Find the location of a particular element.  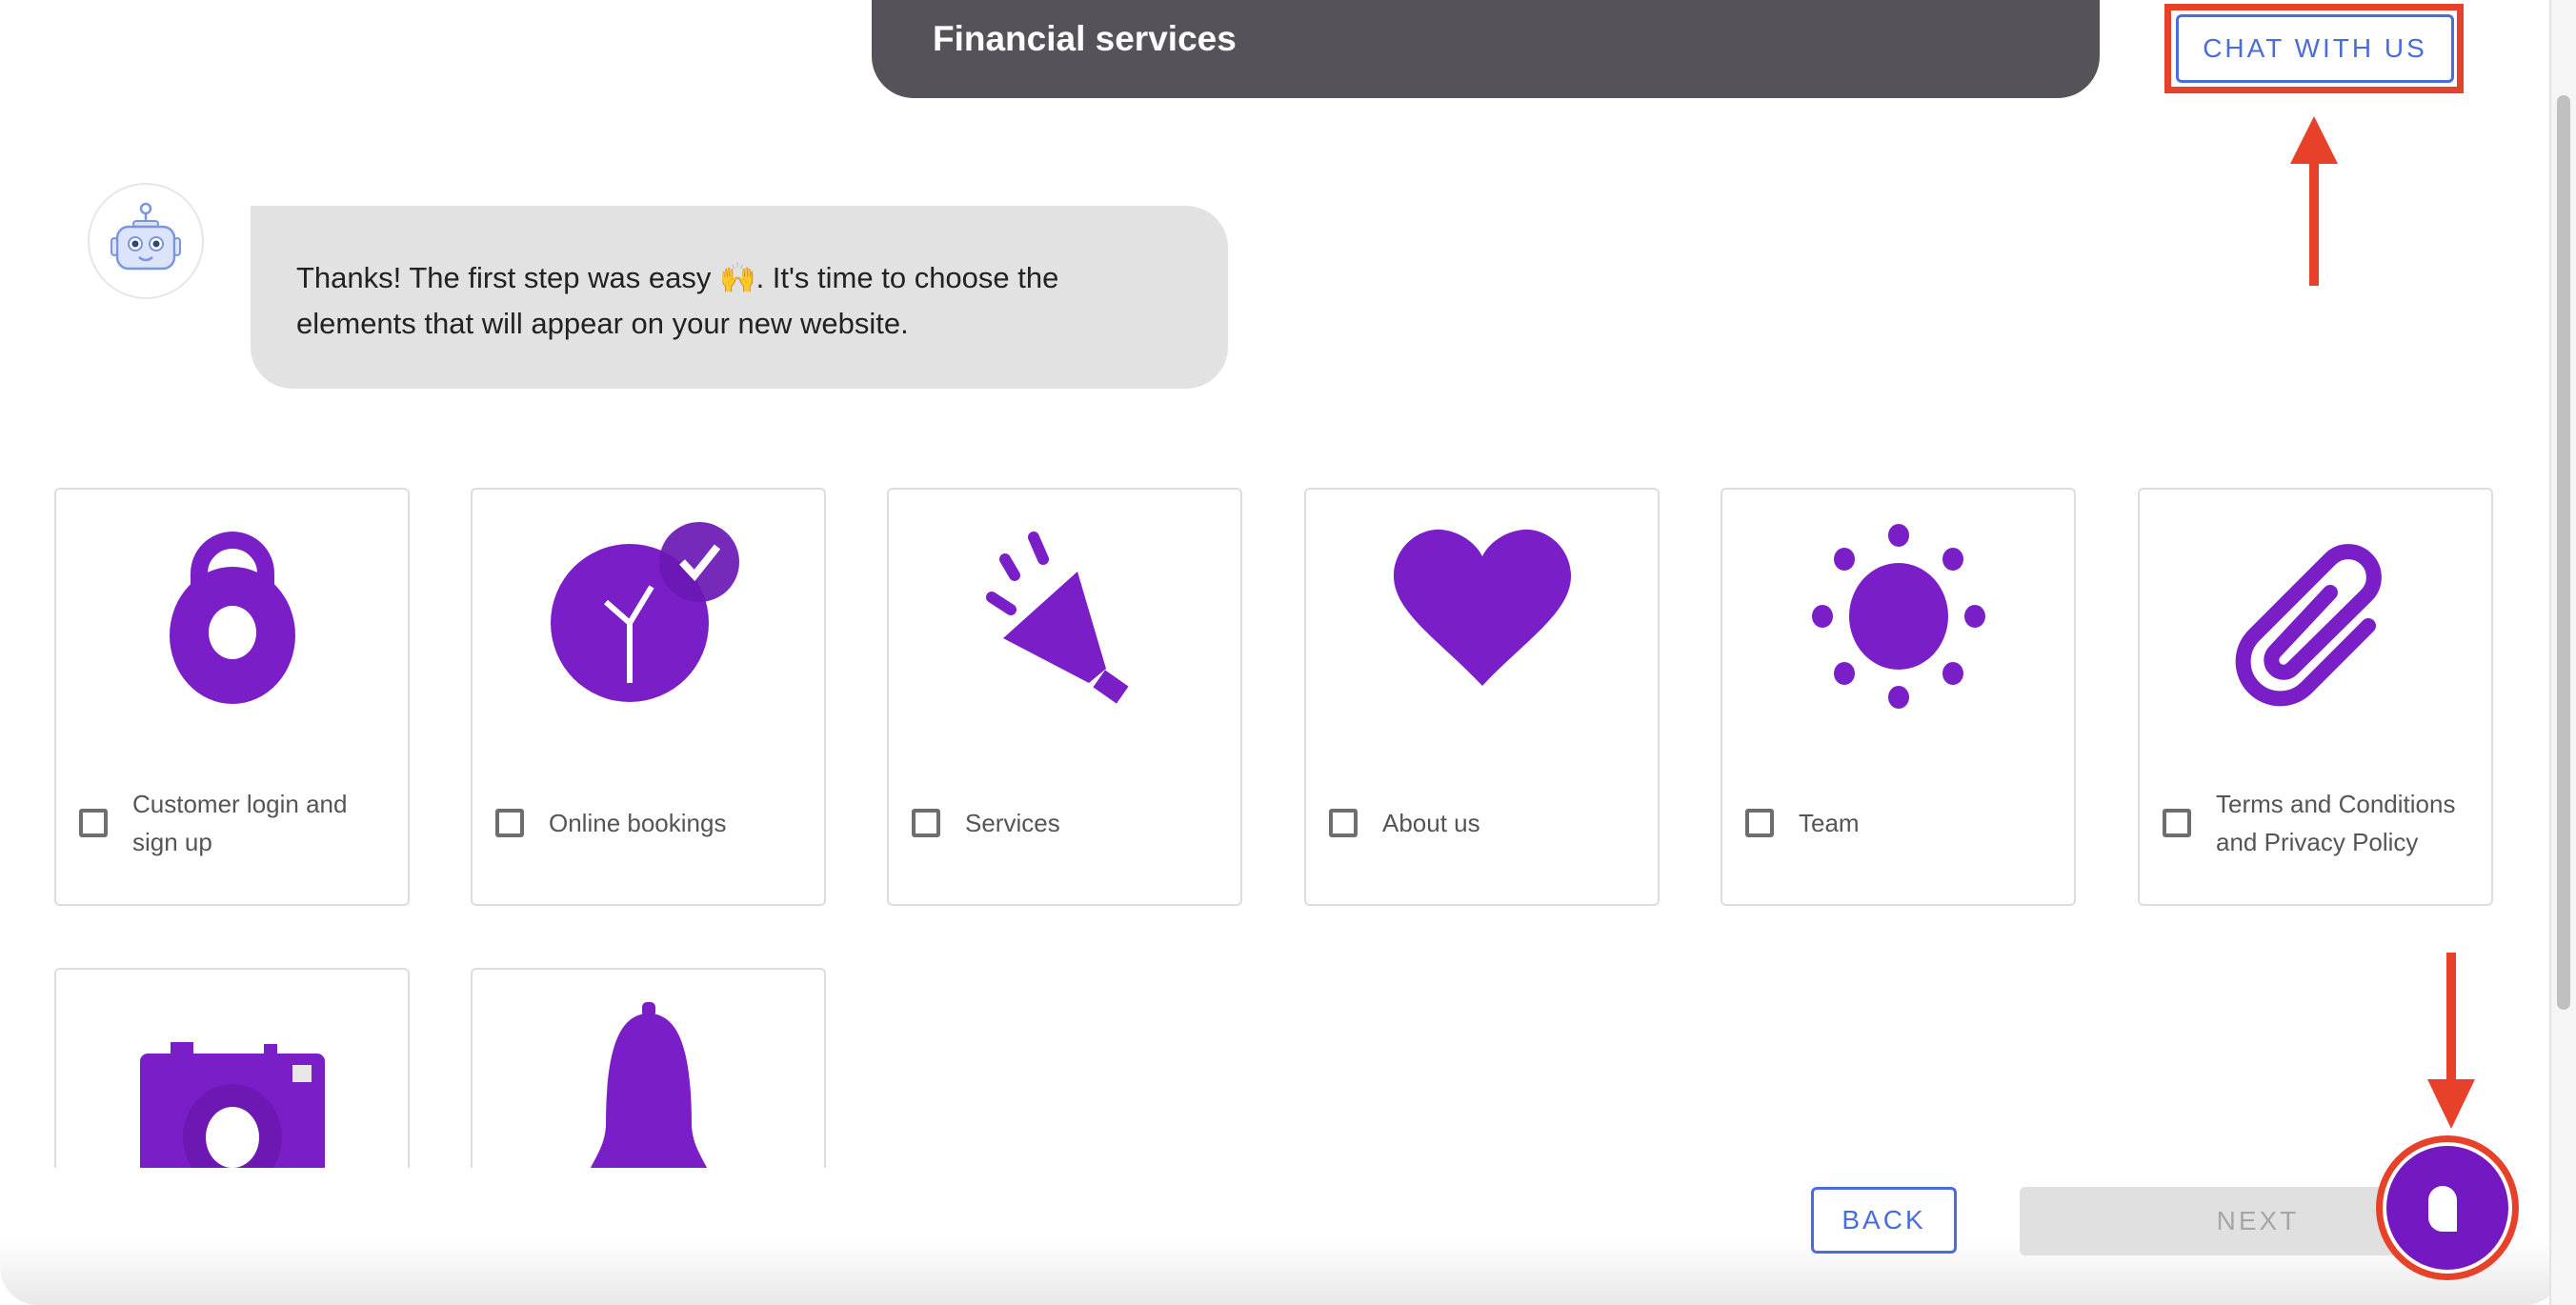

scrollbar is located at coordinates (2563, 652).